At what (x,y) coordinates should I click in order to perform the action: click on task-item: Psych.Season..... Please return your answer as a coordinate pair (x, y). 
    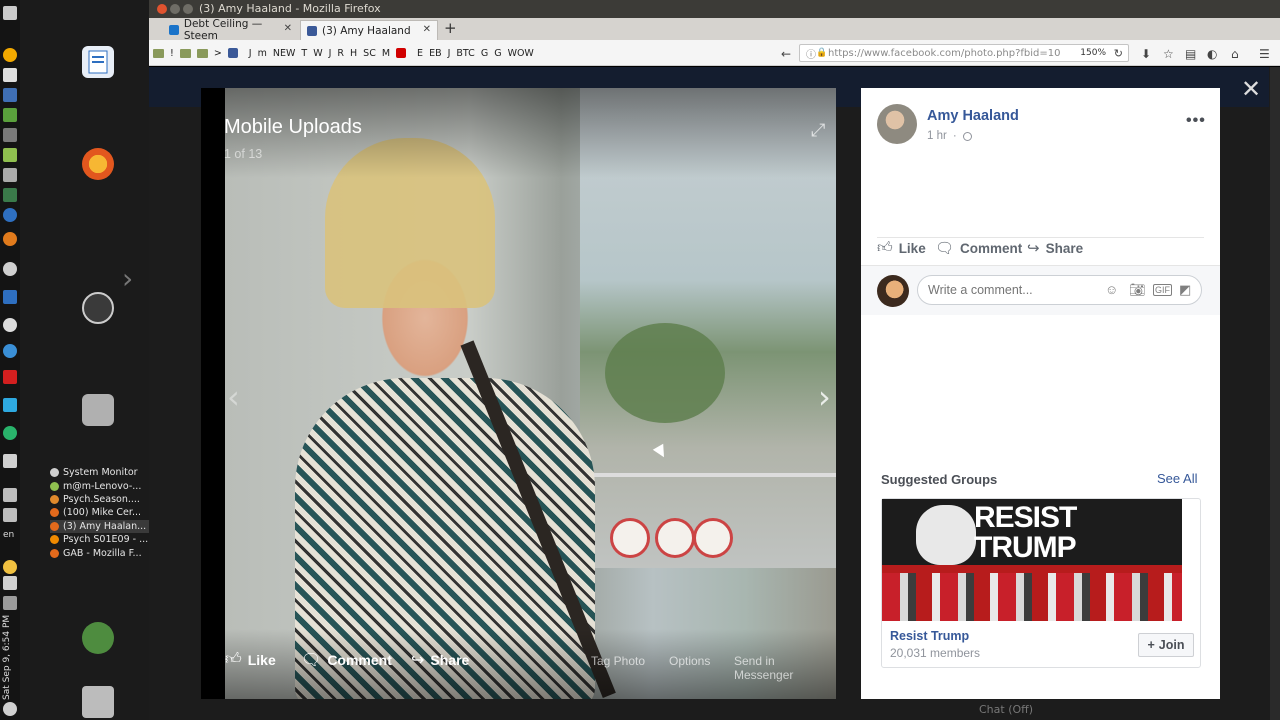
    Looking at the image, I should click on (99, 499).